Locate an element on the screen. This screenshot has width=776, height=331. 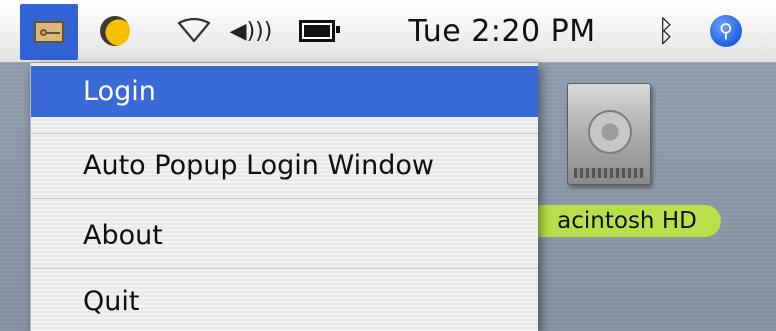
wifi-menu-button is located at coordinates (194, 31).